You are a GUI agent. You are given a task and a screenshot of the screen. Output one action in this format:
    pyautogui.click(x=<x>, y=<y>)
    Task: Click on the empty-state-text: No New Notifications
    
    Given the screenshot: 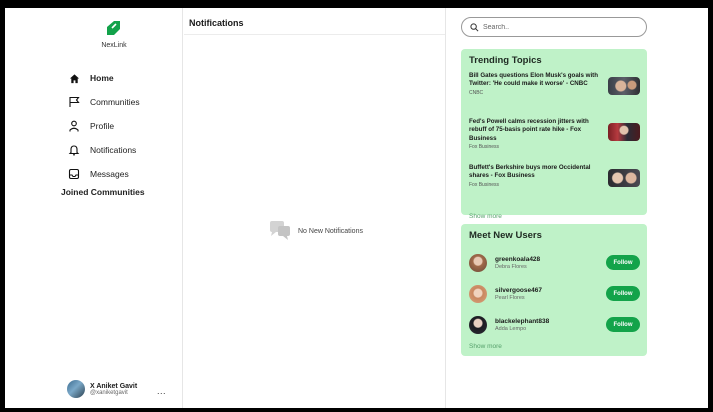 What is the action you would take?
    pyautogui.click(x=330, y=231)
    